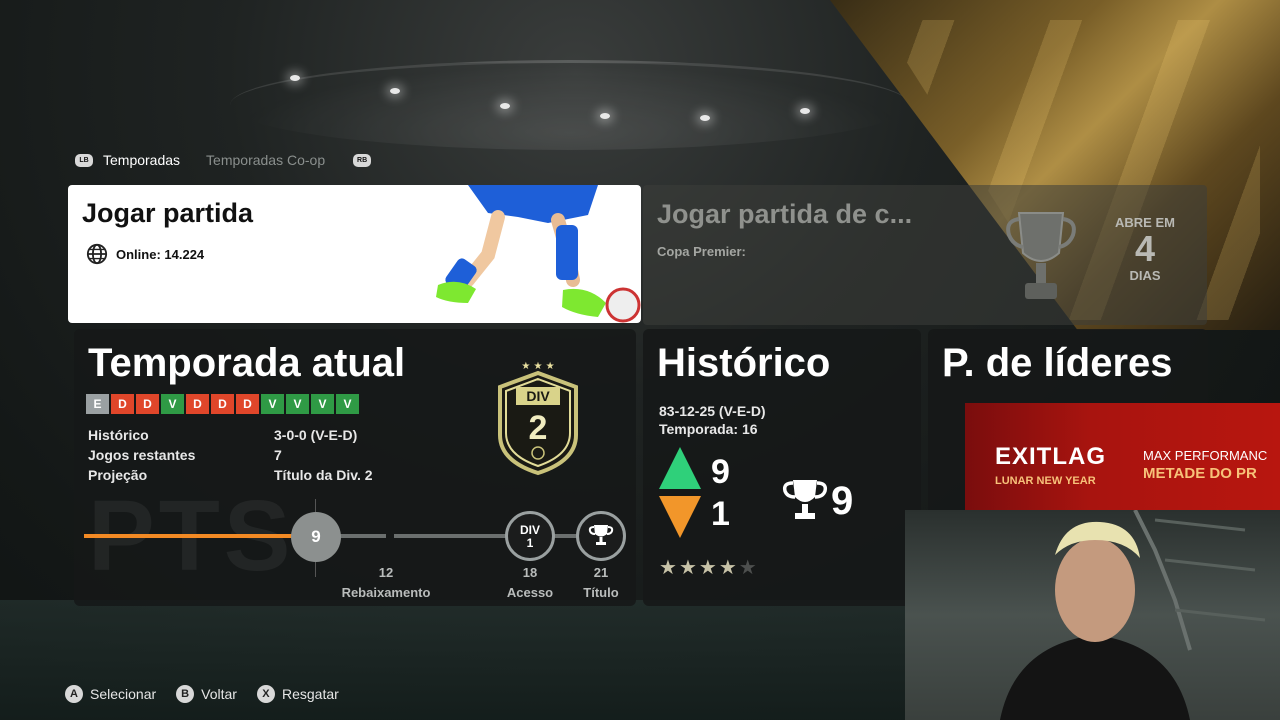 This screenshot has width=1280, height=720. What do you see at coordinates (84, 160) in the screenshot?
I see `lb-bumper-icon: LB` at bounding box center [84, 160].